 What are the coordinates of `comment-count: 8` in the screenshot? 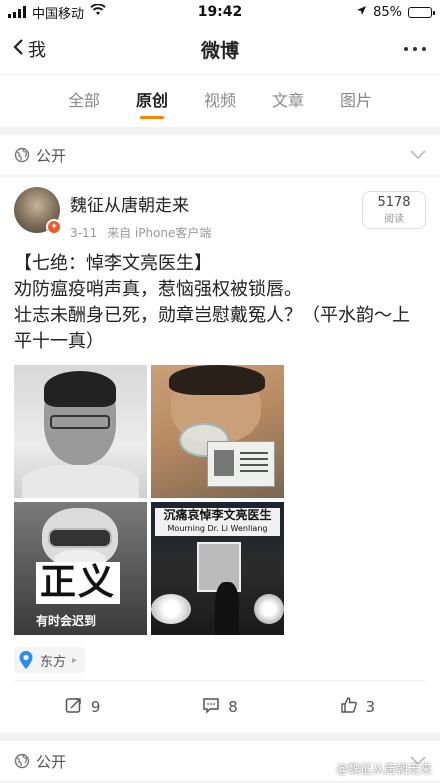 It's located at (233, 707).